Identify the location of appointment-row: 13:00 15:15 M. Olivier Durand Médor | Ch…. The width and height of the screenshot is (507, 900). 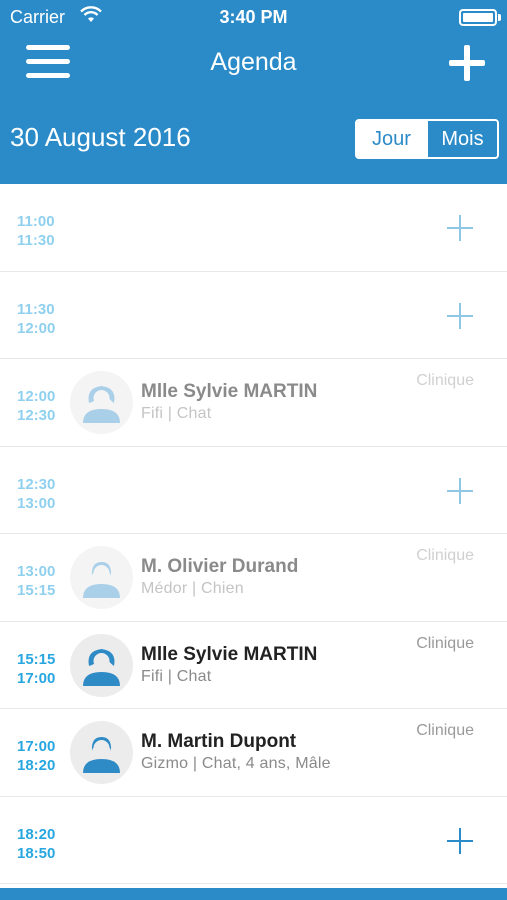
(253, 578).